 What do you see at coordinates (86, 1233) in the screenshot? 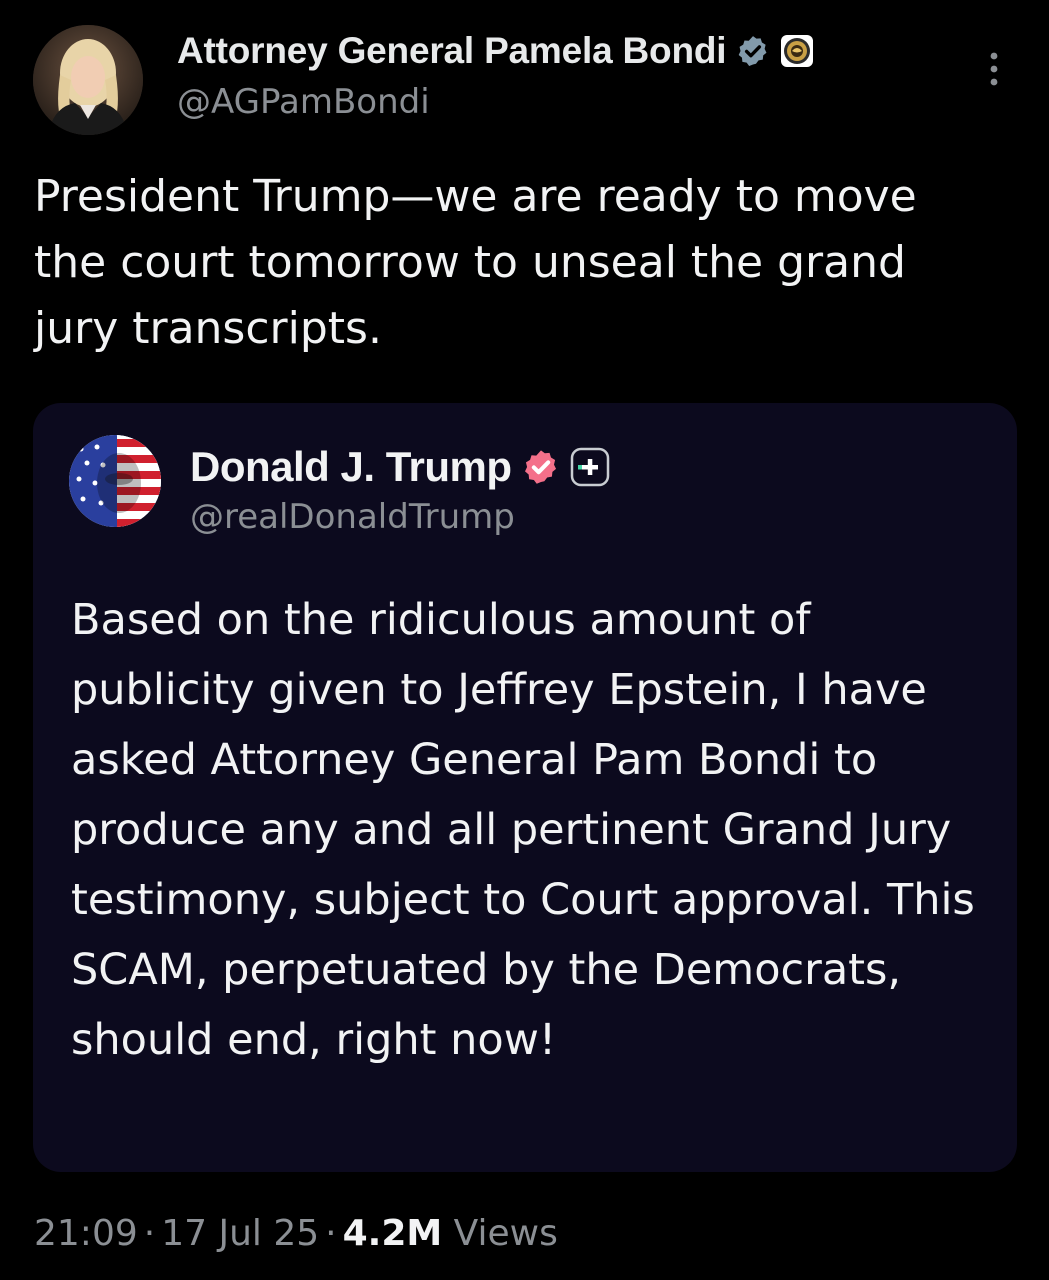
I see `post-time: 21:09` at bounding box center [86, 1233].